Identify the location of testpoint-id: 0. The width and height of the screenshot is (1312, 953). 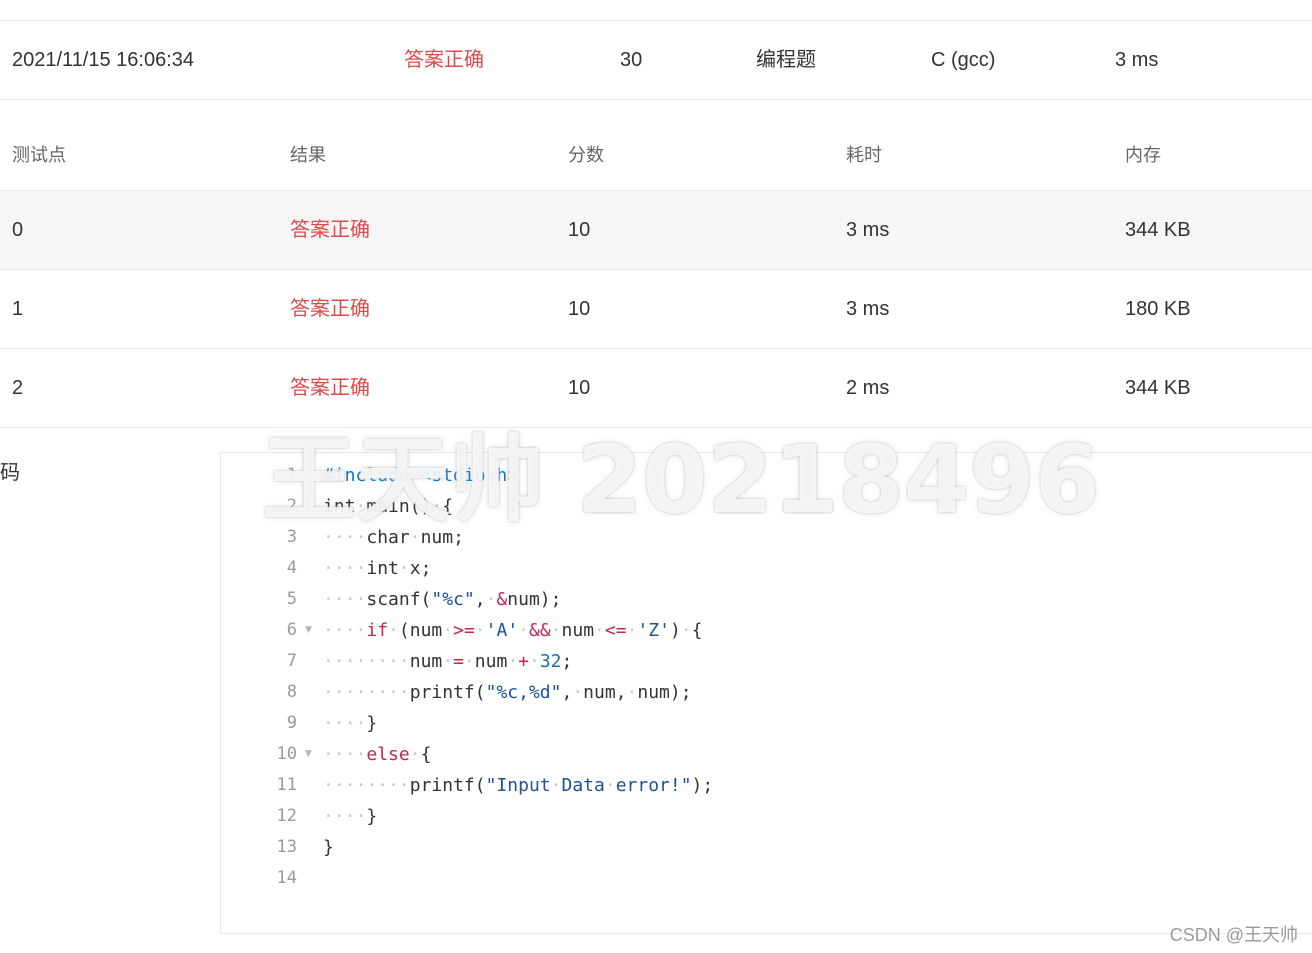
(18, 230).